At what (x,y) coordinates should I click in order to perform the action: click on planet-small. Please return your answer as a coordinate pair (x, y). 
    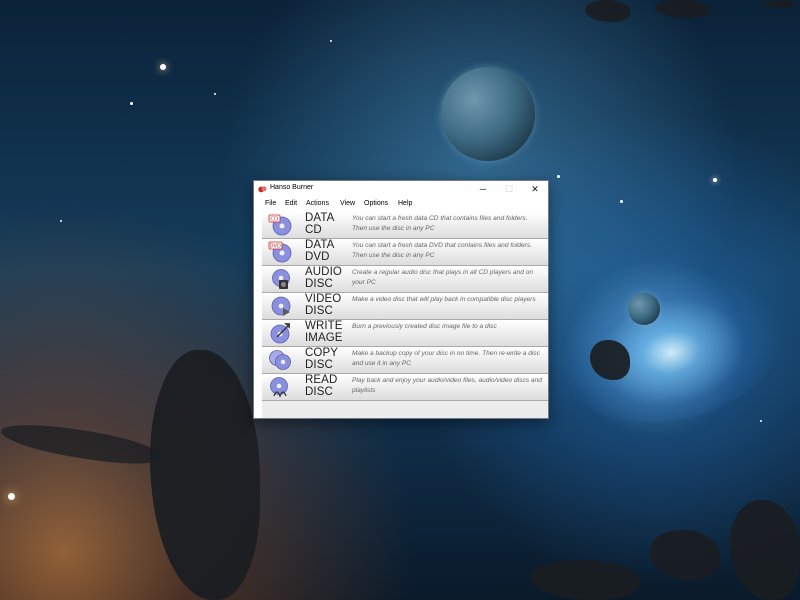
    Looking at the image, I should click on (644, 309).